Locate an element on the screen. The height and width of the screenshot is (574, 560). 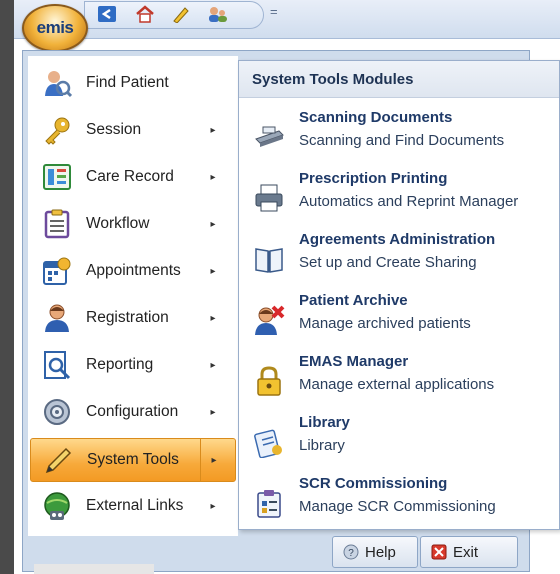
care-record-icon is located at coordinates (57, 177).